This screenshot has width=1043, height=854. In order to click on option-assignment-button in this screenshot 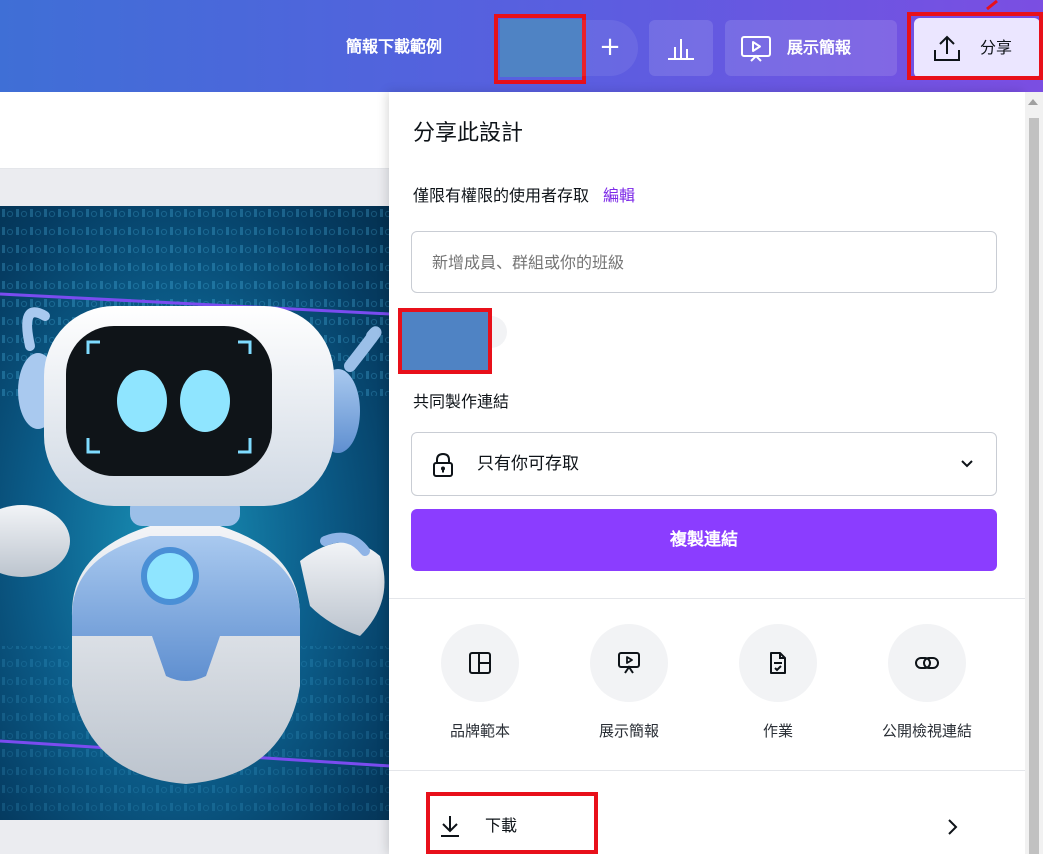, I will do `click(778, 663)`.